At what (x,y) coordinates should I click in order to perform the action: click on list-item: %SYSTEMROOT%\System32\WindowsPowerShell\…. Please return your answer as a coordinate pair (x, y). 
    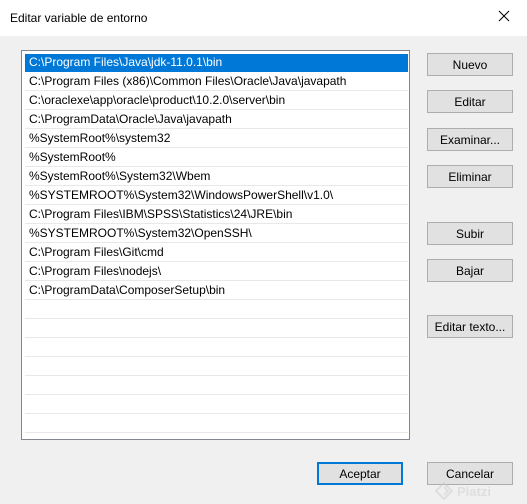
    Looking at the image, I should click on (216, 196).